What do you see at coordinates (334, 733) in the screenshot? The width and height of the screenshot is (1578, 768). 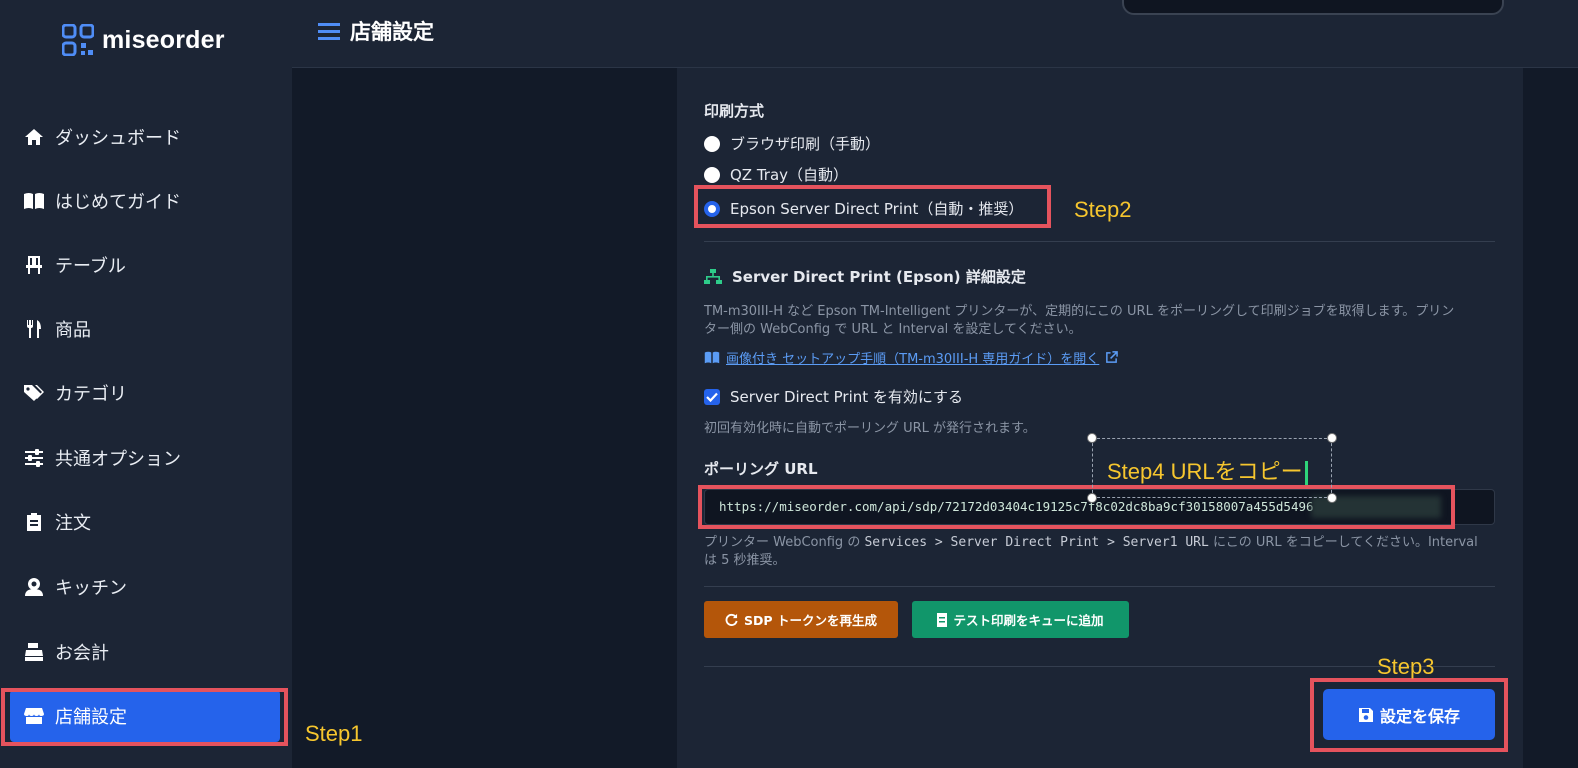 I see `step1-label: Step1` at bounding box center [334, 733].